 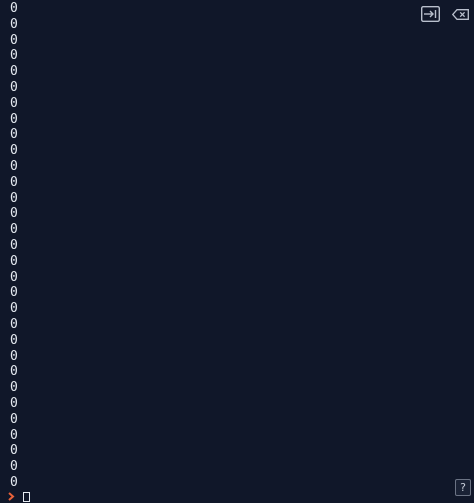 What do you see at coordinates (12, 496) in the screenshot?
I see `chevron-right-icon` at bounding box center [12, 496].